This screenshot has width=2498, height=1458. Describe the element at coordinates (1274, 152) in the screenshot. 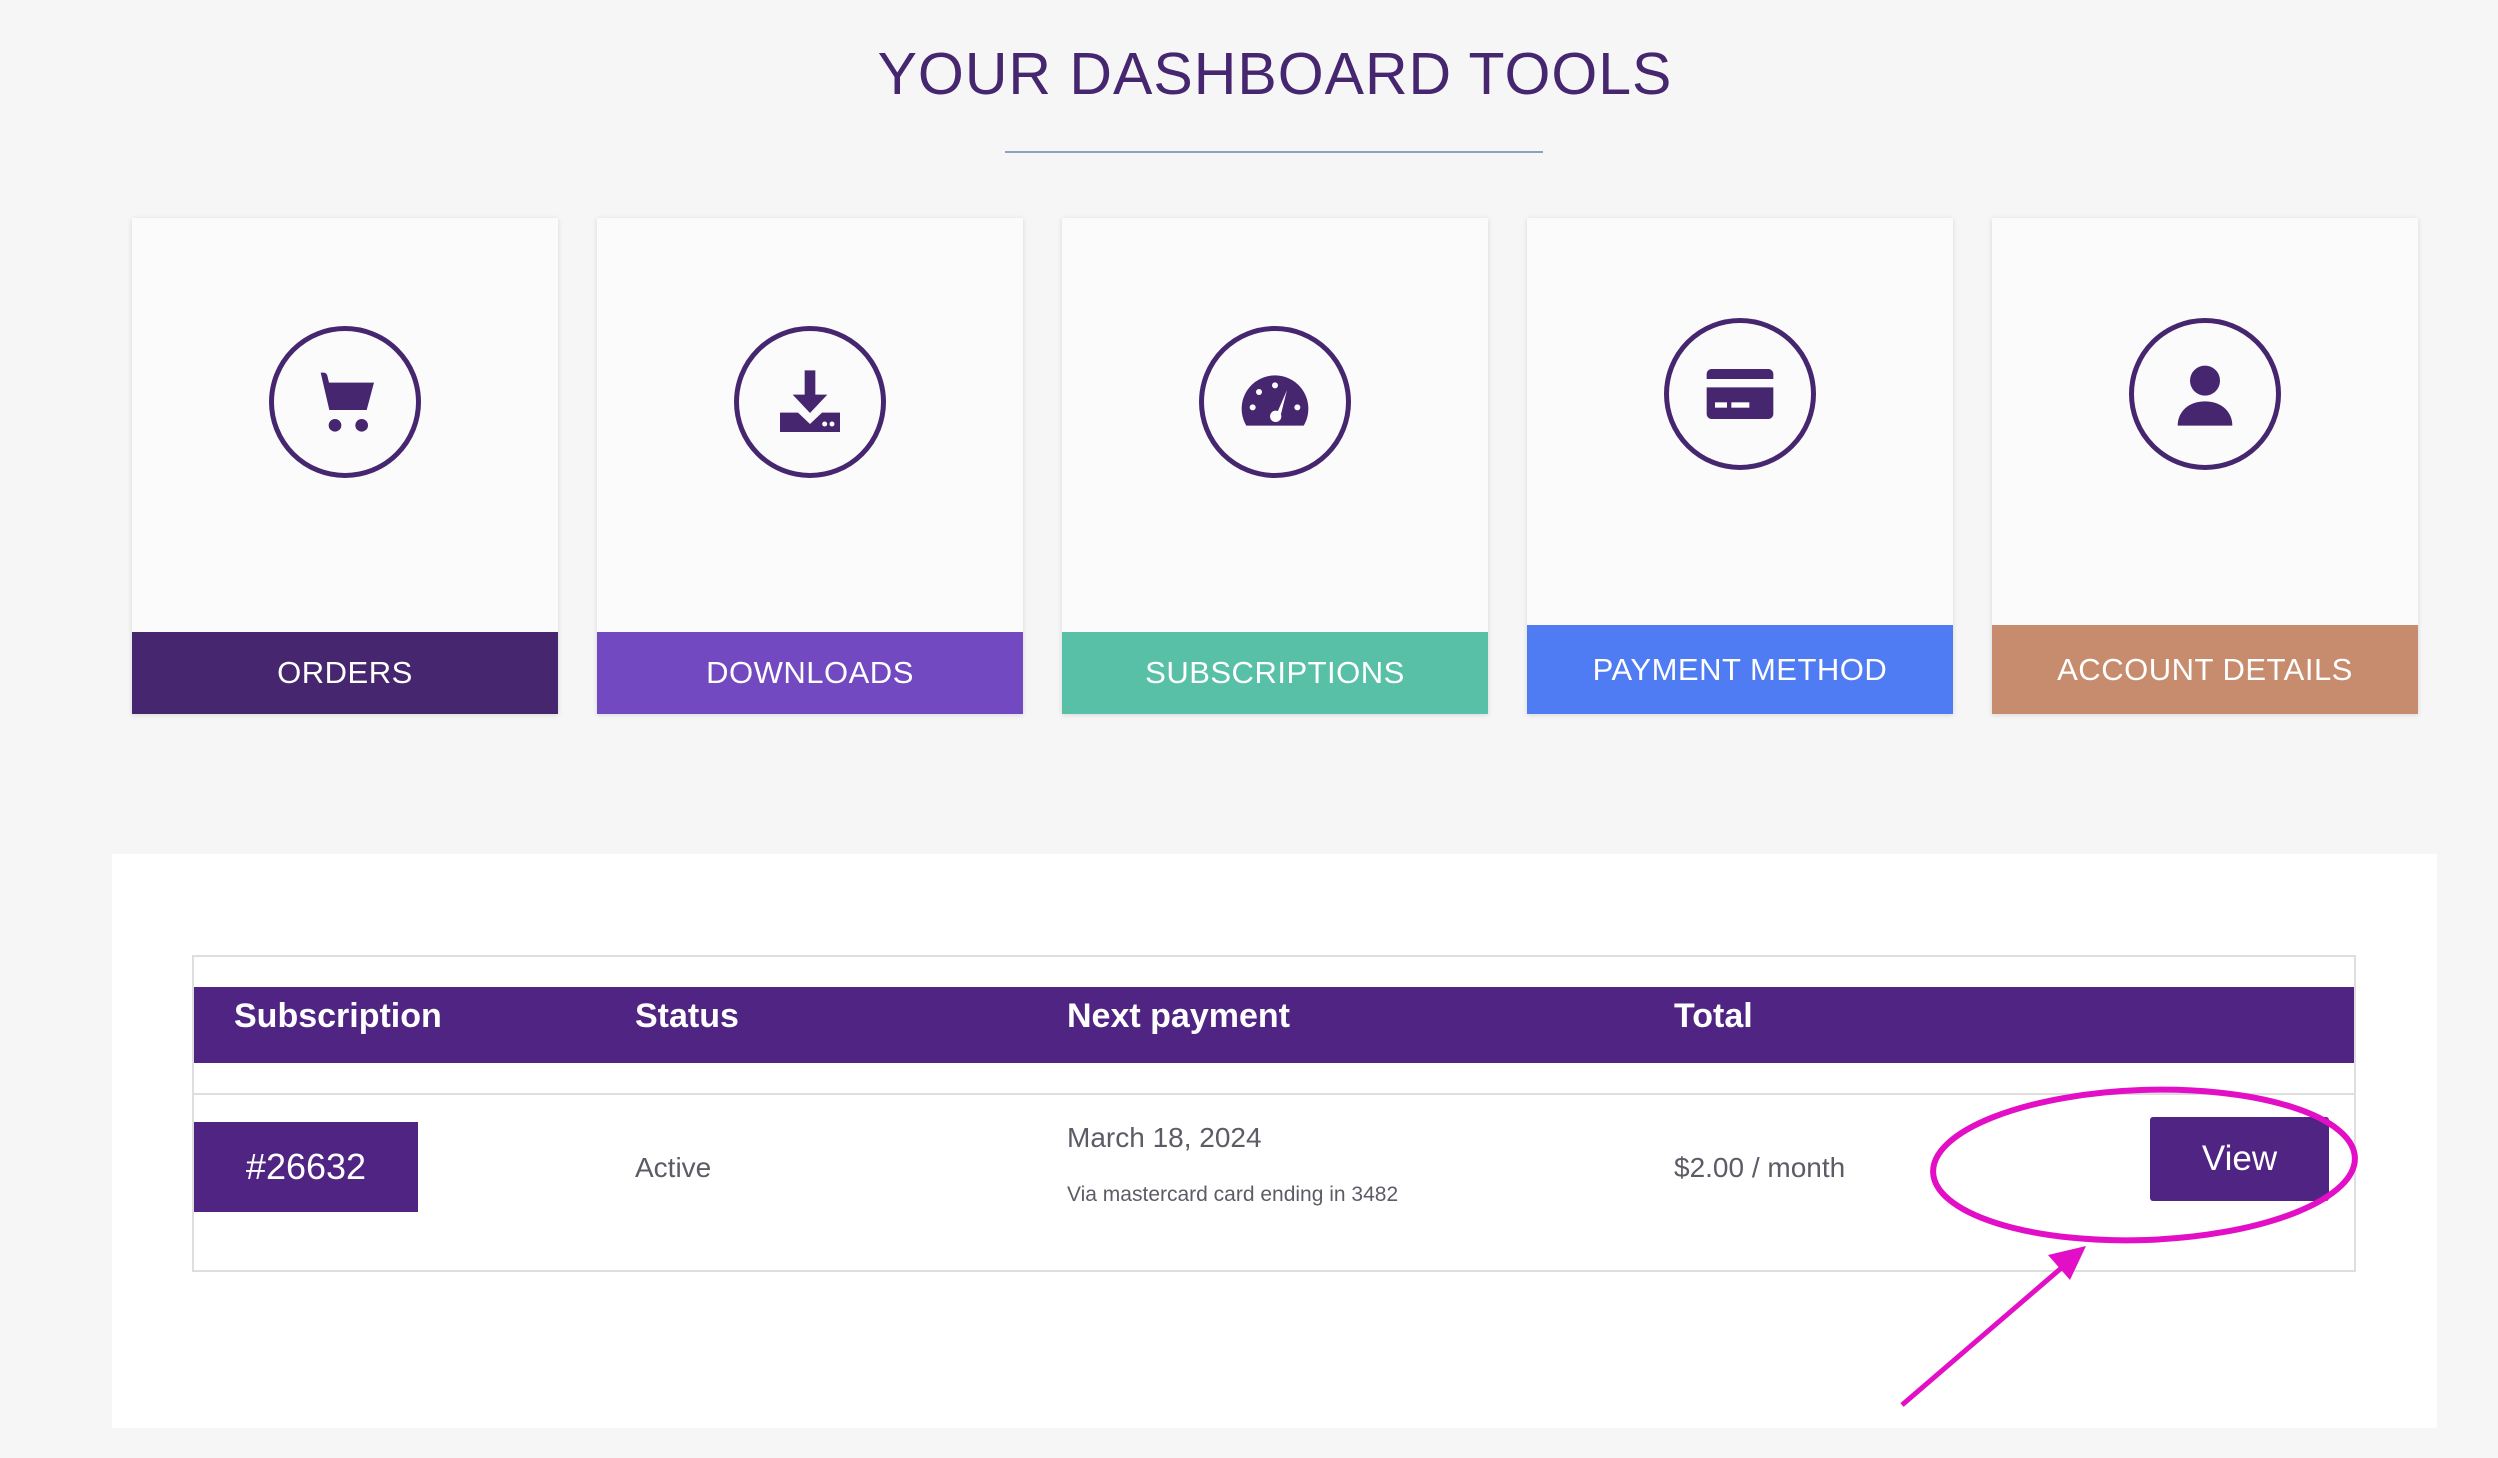

I see `title-divider` at that location.